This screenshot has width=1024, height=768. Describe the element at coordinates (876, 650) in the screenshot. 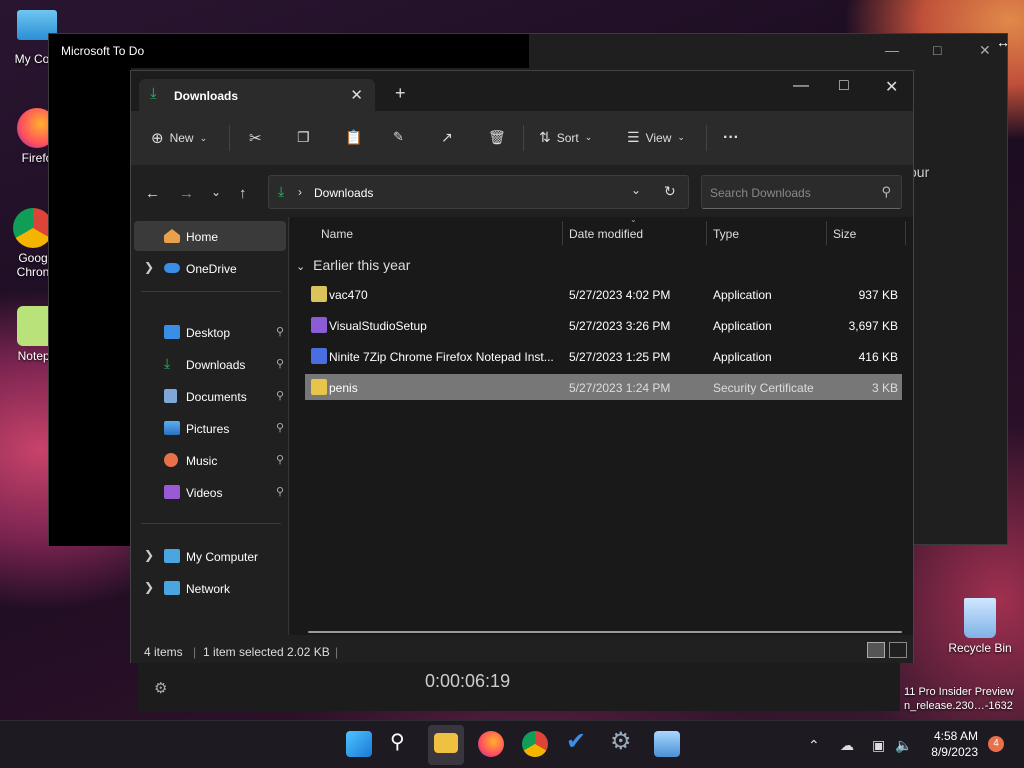

I see `details-view-icon` at that location.